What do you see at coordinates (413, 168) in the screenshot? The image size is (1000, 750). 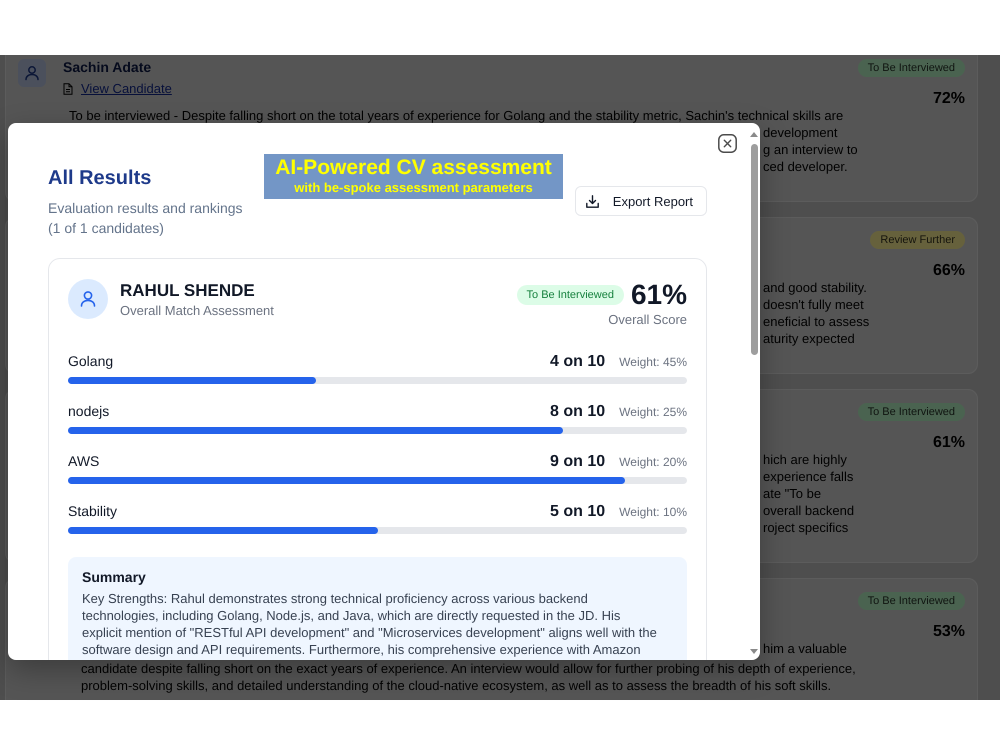 I see `banner-title: AI-Powered CV assessment` at bounding box center [413, 168].